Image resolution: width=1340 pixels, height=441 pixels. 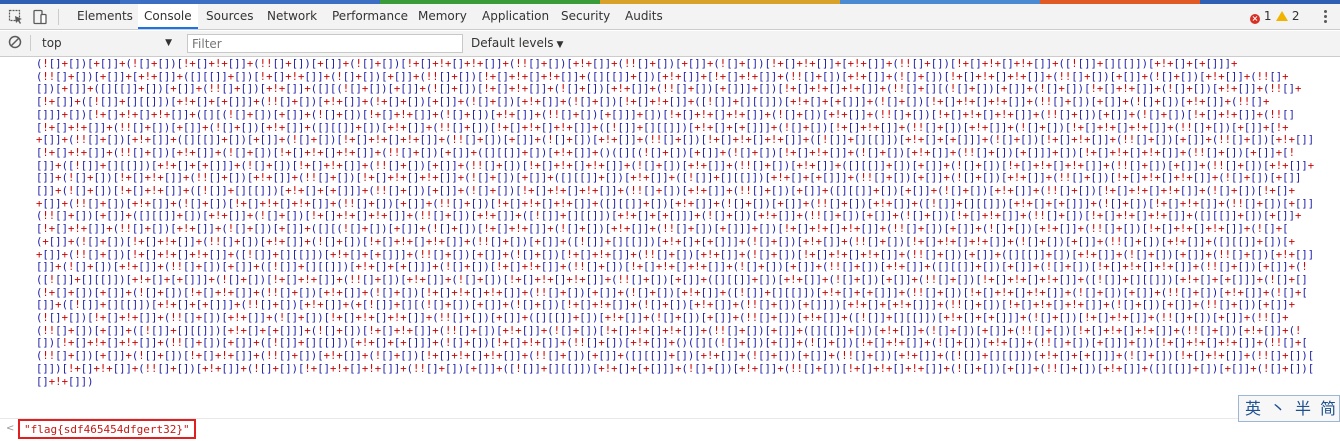 I want to click on error-counter: × 1, so click(x=1260, y=16).